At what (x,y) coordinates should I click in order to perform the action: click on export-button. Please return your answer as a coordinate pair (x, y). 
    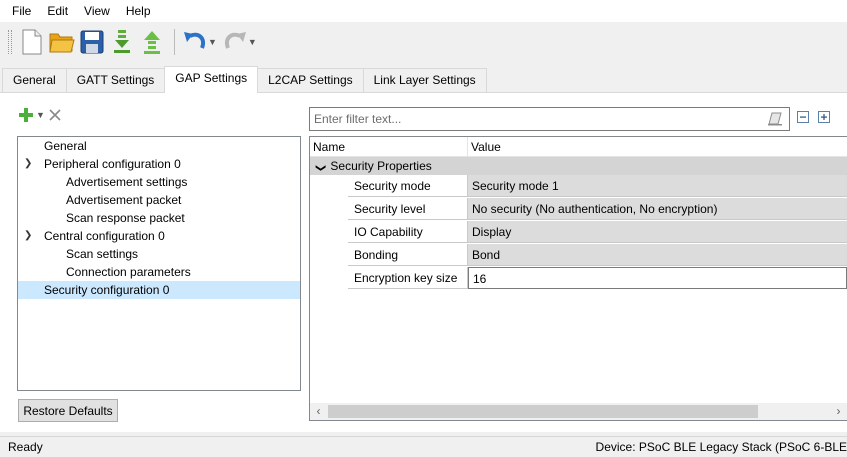
    Looking at the image, I should click on (152, 42).